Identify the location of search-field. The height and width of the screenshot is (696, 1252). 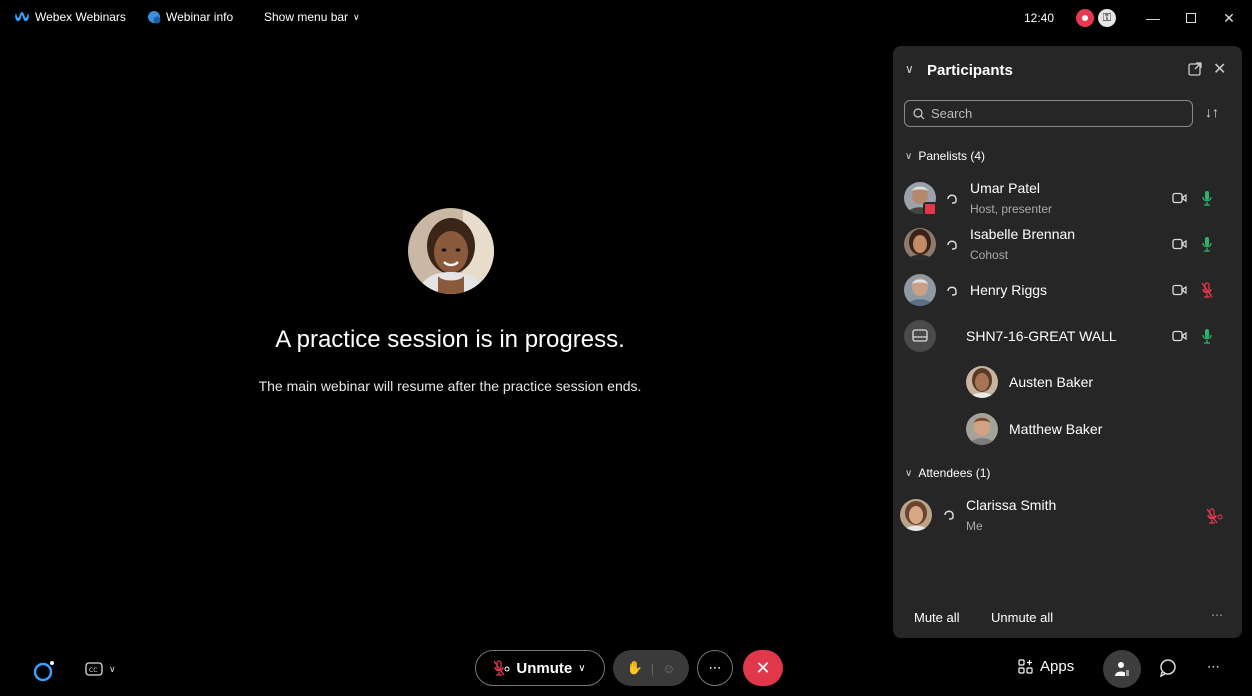
(1048, 113).